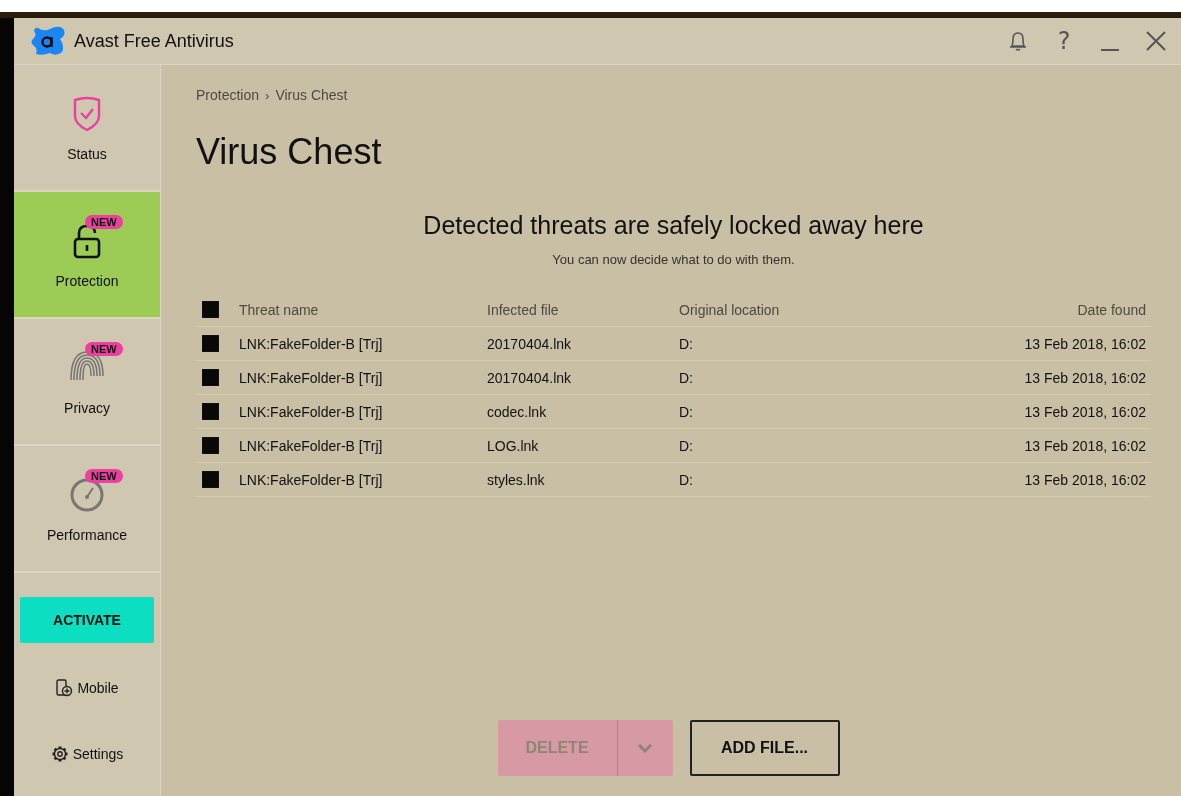 The width and height of the screenshot is (1181, 796). Describe the element at coordinates (516, 479) in the screenshot. I see `table-cell-text: styles.lnk` at that location.